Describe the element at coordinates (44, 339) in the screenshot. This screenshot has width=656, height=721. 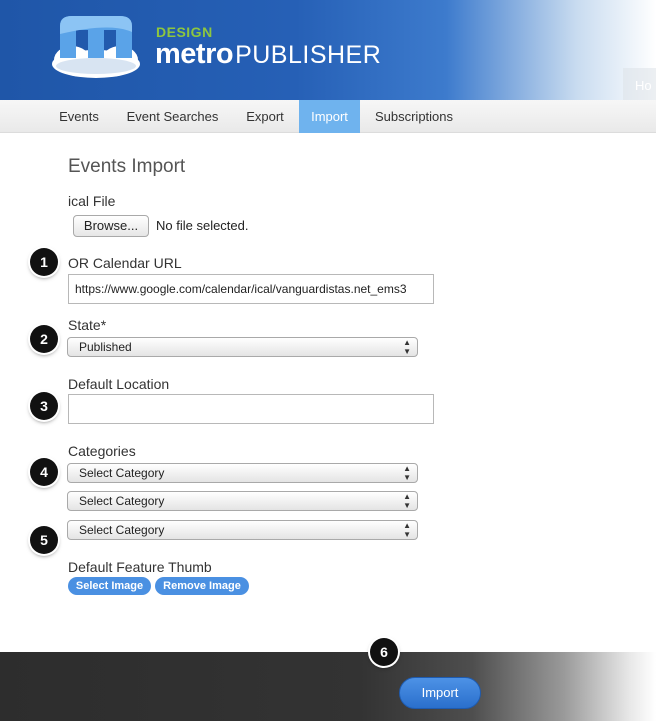
I see `step-marker-2: 2` at that location.